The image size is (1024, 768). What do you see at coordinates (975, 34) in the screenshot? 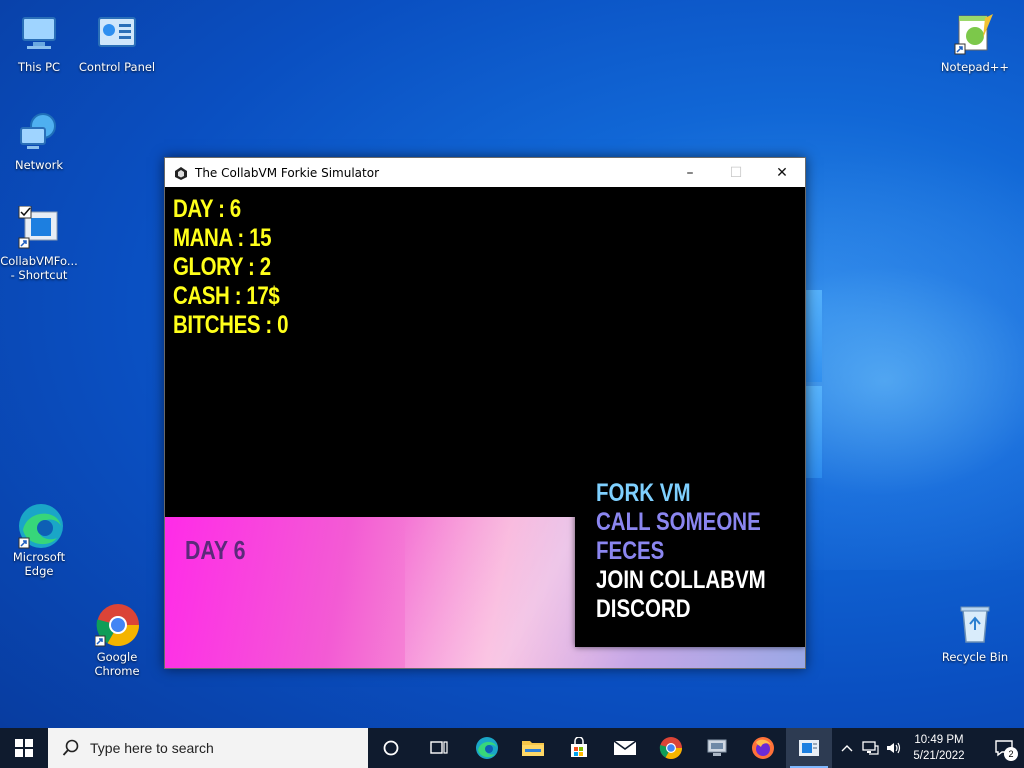
I see `notepad-plus-plus-icon` at bounding box center [975, 34].